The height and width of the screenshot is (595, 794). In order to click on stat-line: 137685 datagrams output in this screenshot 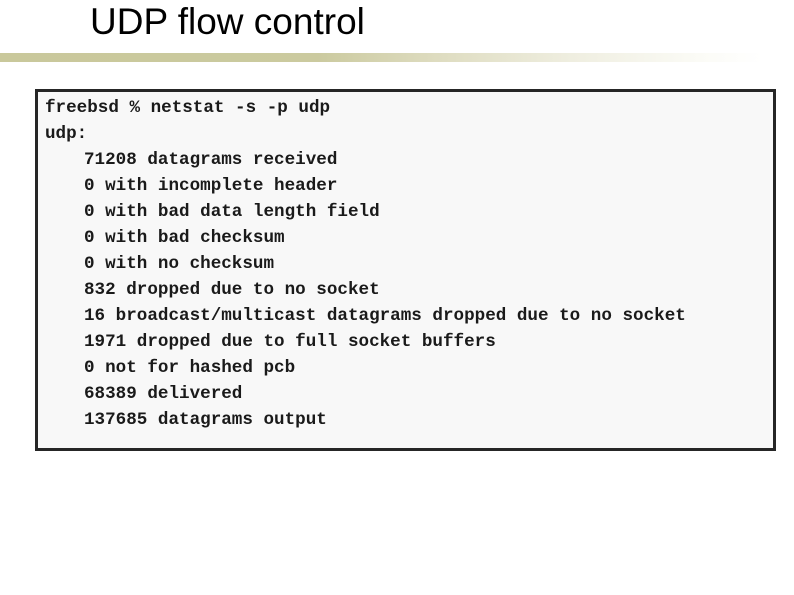, I will do `click(205, 420)`.